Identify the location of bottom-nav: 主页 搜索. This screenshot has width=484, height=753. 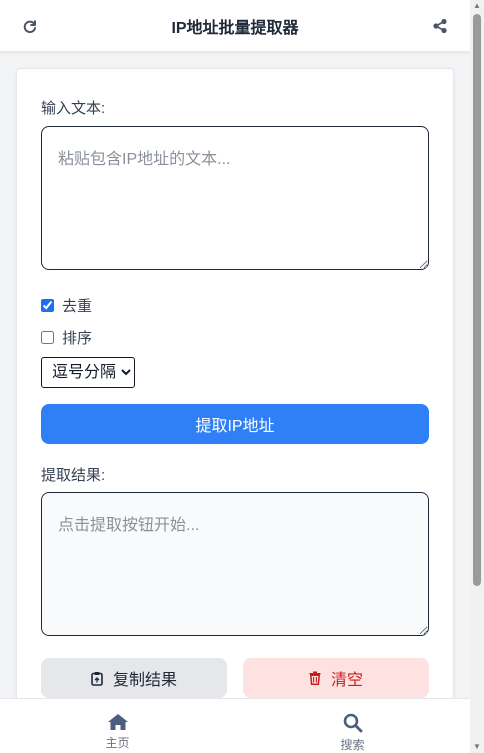
(235, 725).